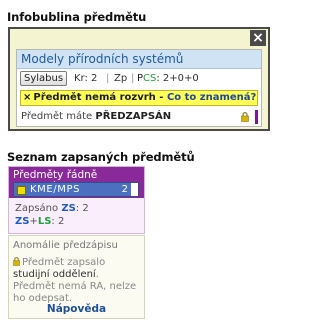 This screenshot has width=320, height=325. Describe the element at coordinates (258, 38) in the screenshot. I see `close-button: ×` at that location.